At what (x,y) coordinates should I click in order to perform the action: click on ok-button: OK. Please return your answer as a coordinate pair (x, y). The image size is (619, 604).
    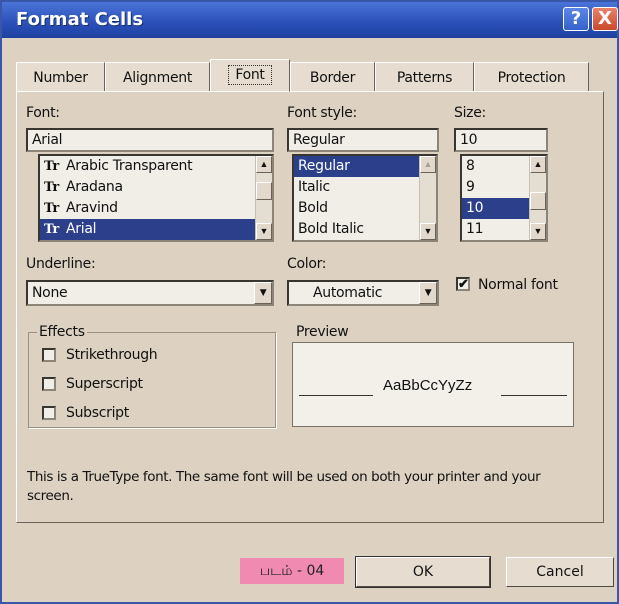
    Looking at the image, I should click on (423, 572).